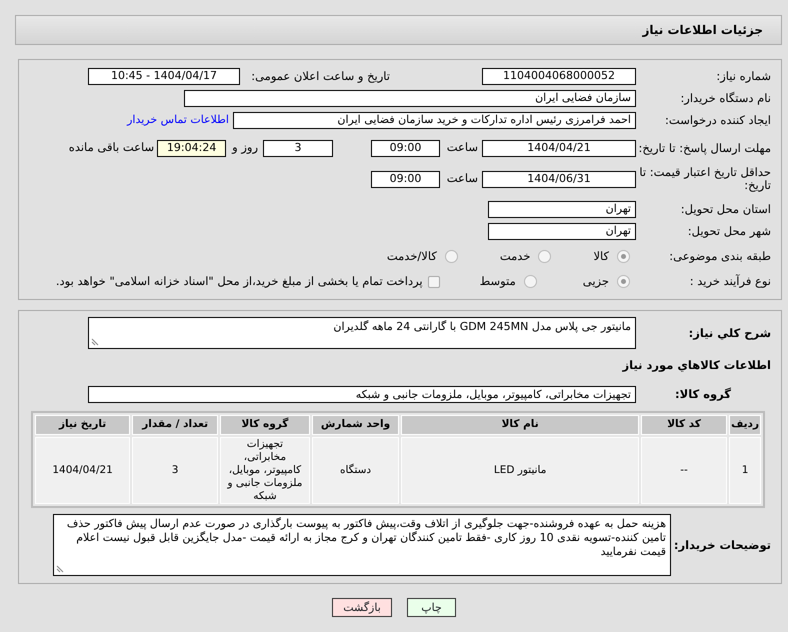 Image resolution: width=788 pixels, height=632 pixels. Describe the element at coordinates (178, 120) in the screenshot. I see `contact-link: اطلاعات تماس خریدار` at that location.